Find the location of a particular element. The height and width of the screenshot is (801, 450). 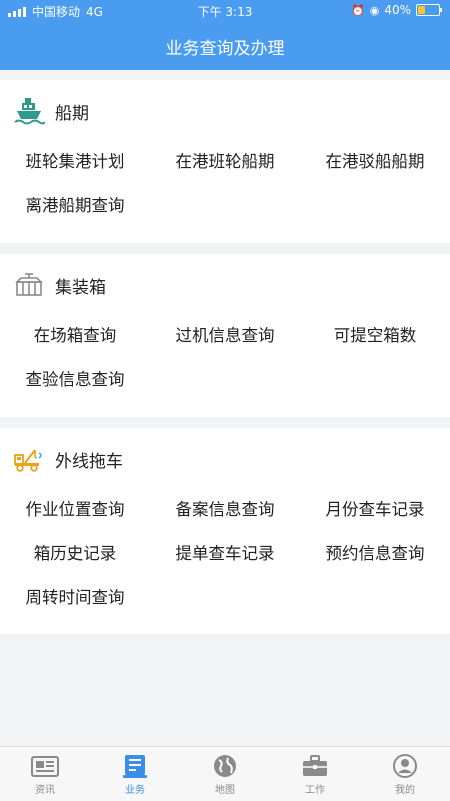

menu-item-gate-info-query: 过机信息查询 is located at coordinates (225, 334).